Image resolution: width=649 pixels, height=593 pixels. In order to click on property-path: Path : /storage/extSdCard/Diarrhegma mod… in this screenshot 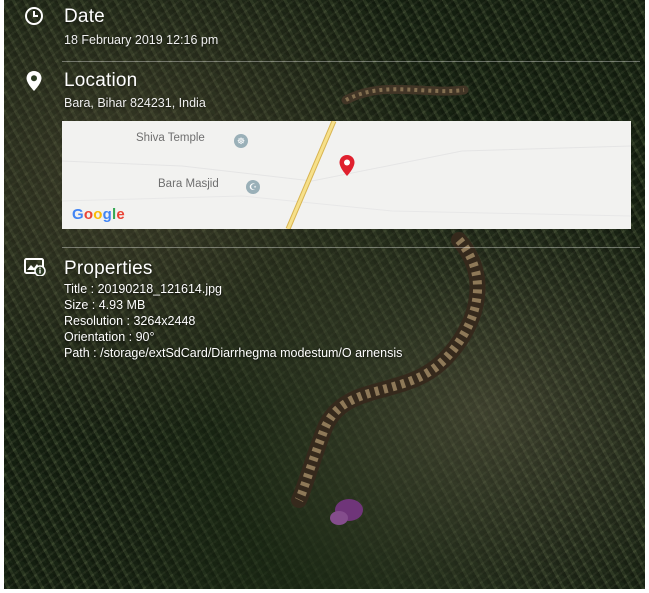, I will do `click(233, 353)`.